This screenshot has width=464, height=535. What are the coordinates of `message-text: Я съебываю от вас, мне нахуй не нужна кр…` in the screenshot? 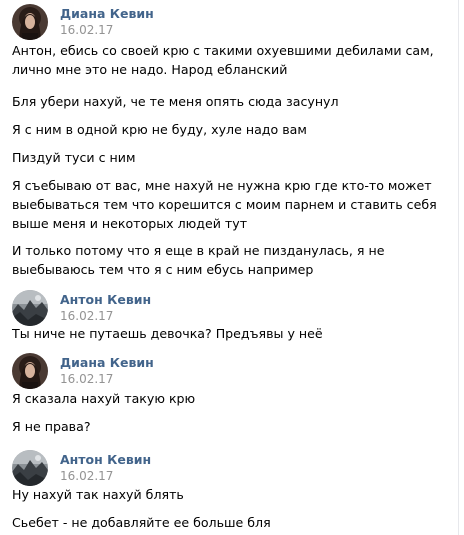 It's located at (224, 204).